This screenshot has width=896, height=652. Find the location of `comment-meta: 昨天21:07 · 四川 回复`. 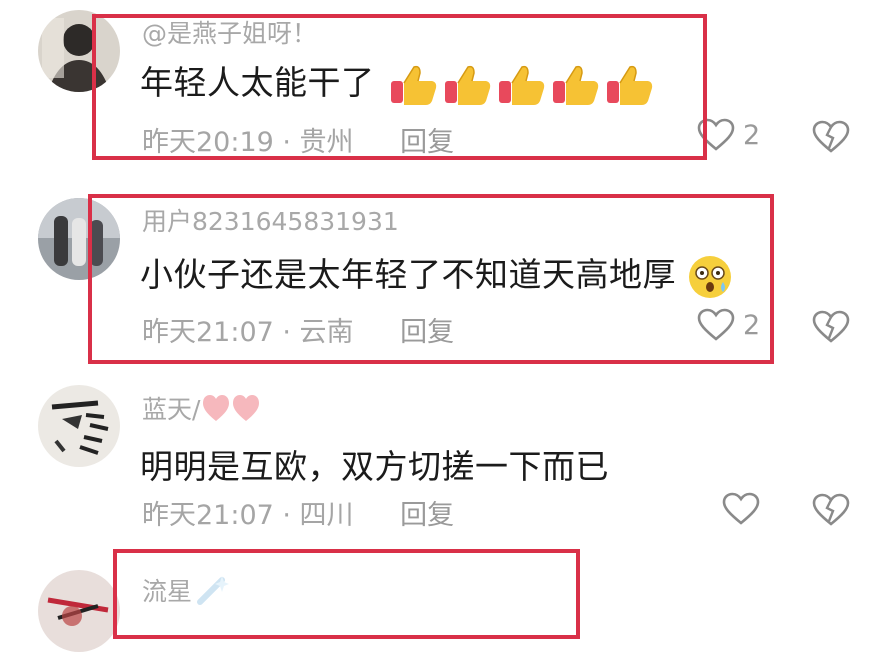

comment-meta: 昨天21:07 · 四川 回复 is located at coordinates (298, 512).